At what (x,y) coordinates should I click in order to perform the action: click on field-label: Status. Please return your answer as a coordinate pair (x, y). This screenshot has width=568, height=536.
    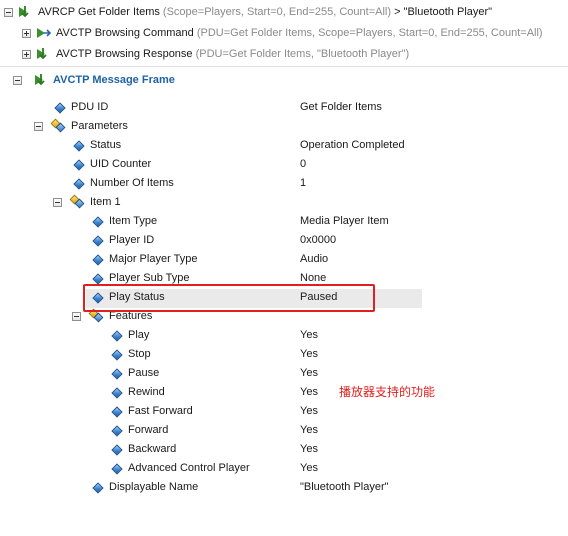
    Looking at the image, I should click on (105, 145).